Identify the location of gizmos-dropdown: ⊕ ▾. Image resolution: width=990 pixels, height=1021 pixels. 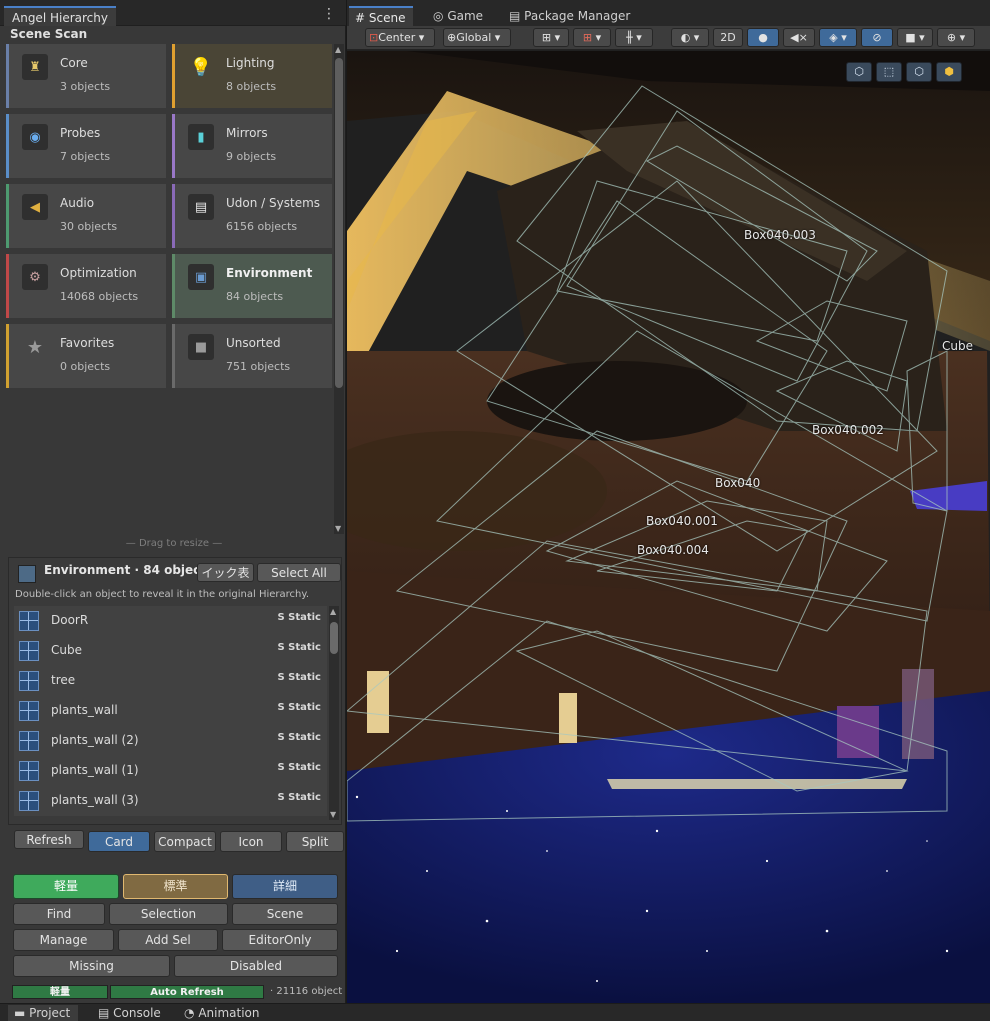
(956, 37).